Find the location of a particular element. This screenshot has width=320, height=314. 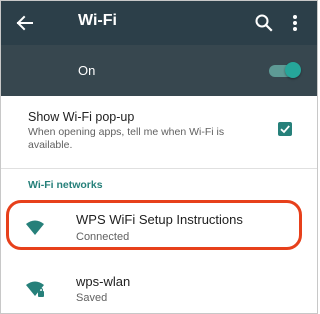

section-header: Wi-Fi networks is located at coordinates (65, 185).